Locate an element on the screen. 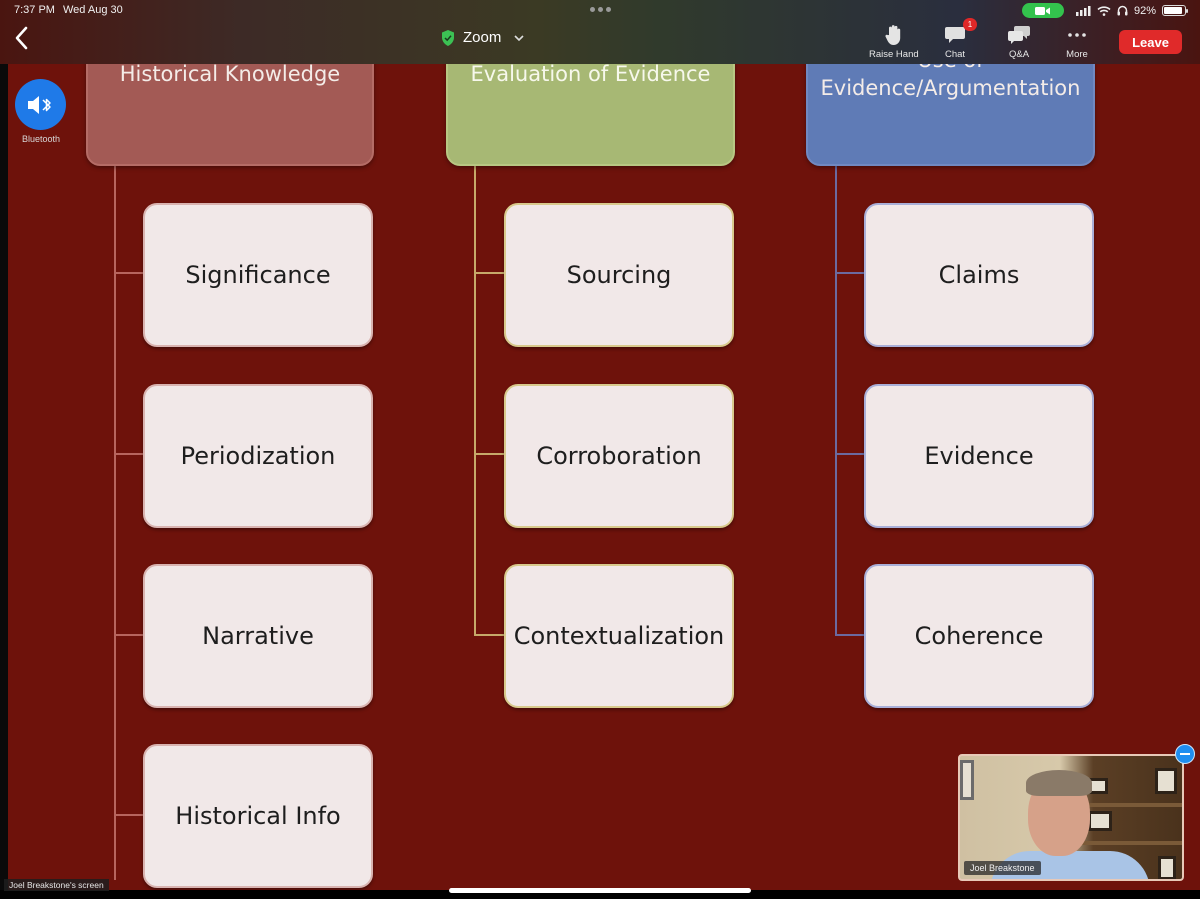 The height and width of the screenshot is (899, 1200). chat-button: 1 Chat is located at coordinates (960, 39).